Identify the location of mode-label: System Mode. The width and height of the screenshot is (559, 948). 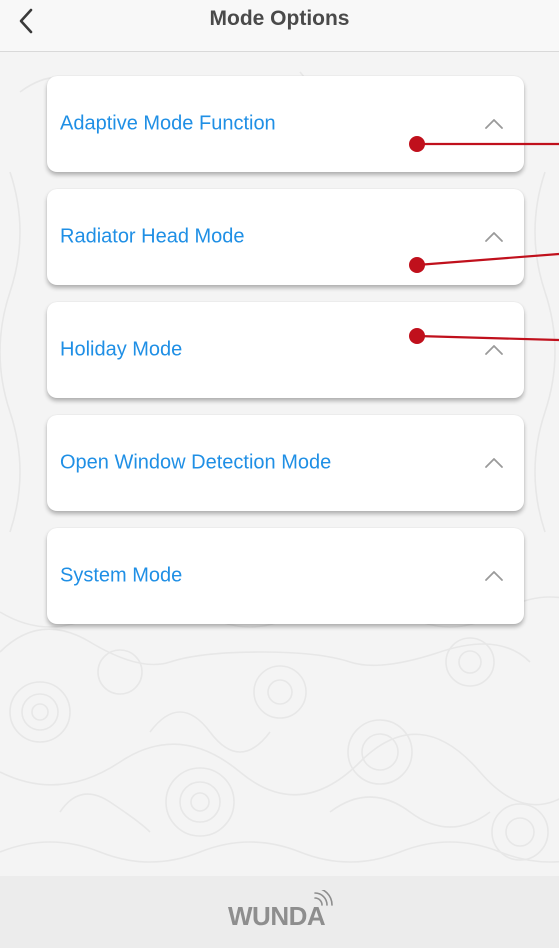
(121, 575).